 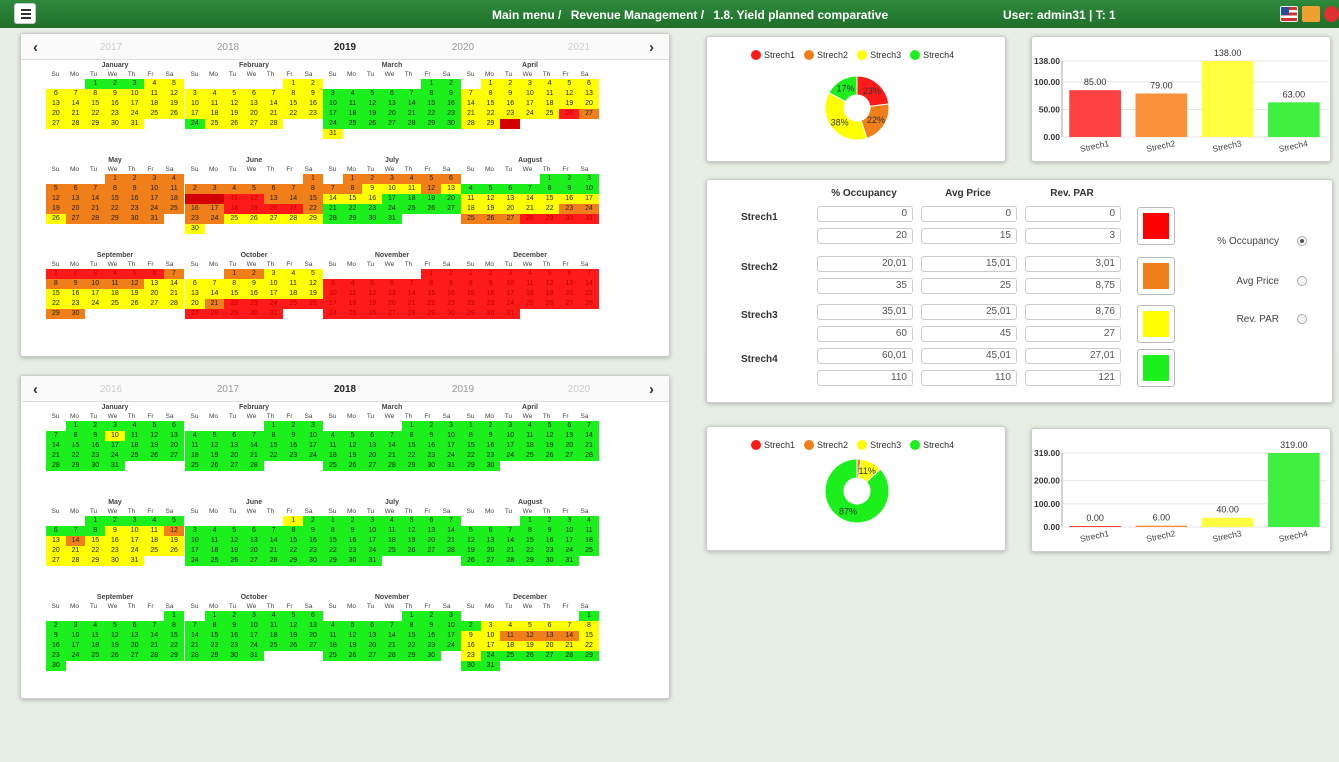 What do you see at coordinates (549, 626) in the screenshot?
I see `day-cell: 6` at bounding box center [549, 626].